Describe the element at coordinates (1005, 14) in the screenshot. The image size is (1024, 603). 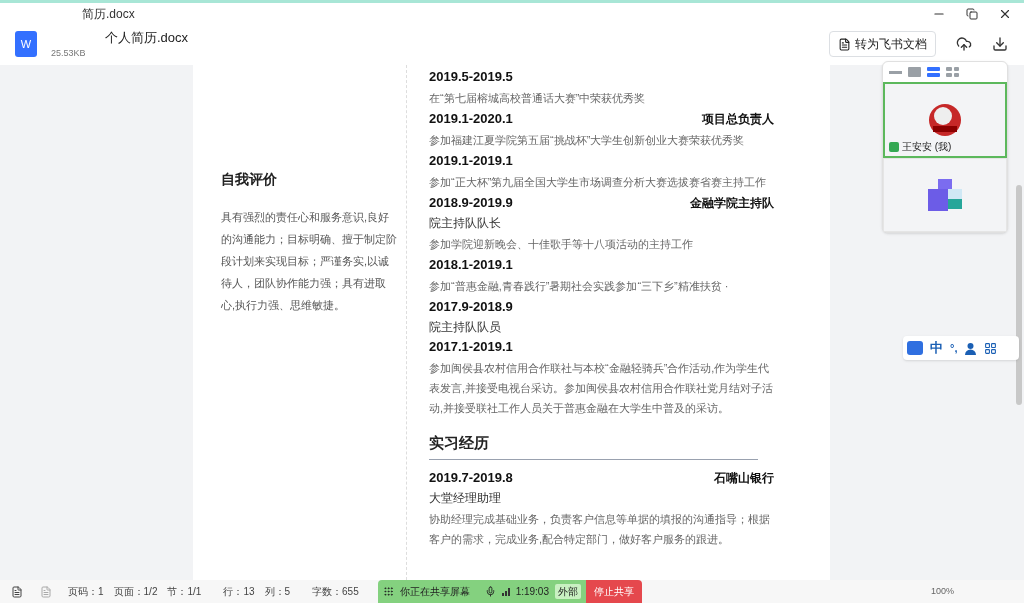
I see `close-icon` at that location.